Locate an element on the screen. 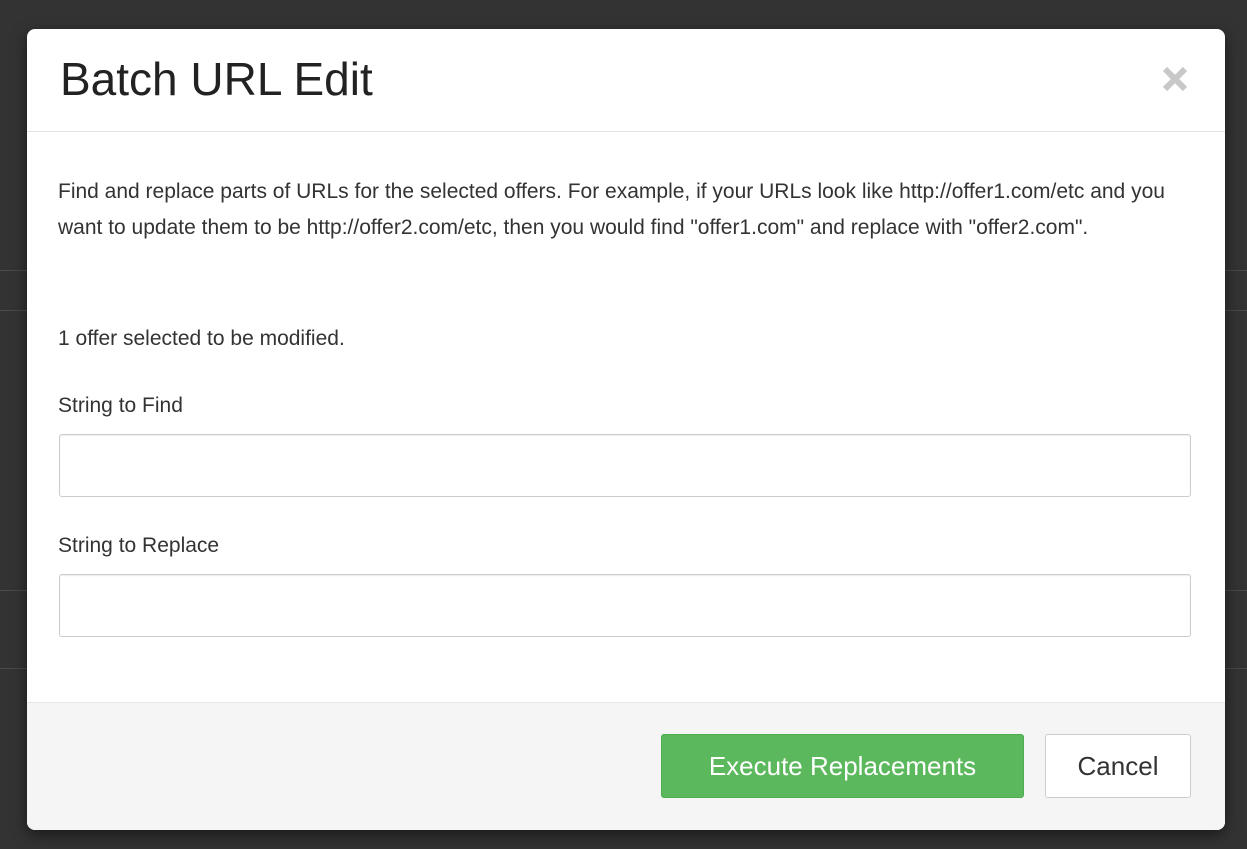  find-field-label: String to Find is located at coordinates (120, 405).